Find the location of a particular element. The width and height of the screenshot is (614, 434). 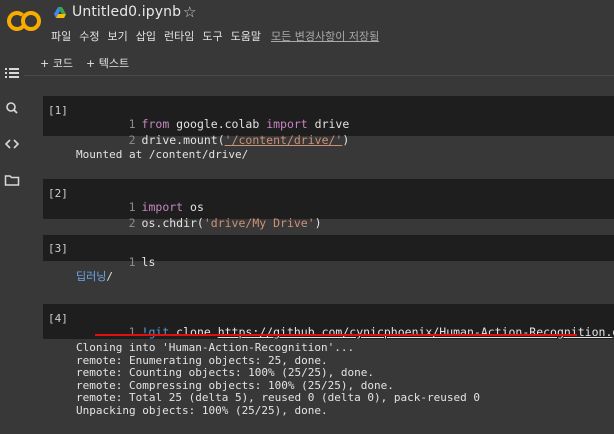

menu-edit: 수정 is located at coordinates (89, 36).